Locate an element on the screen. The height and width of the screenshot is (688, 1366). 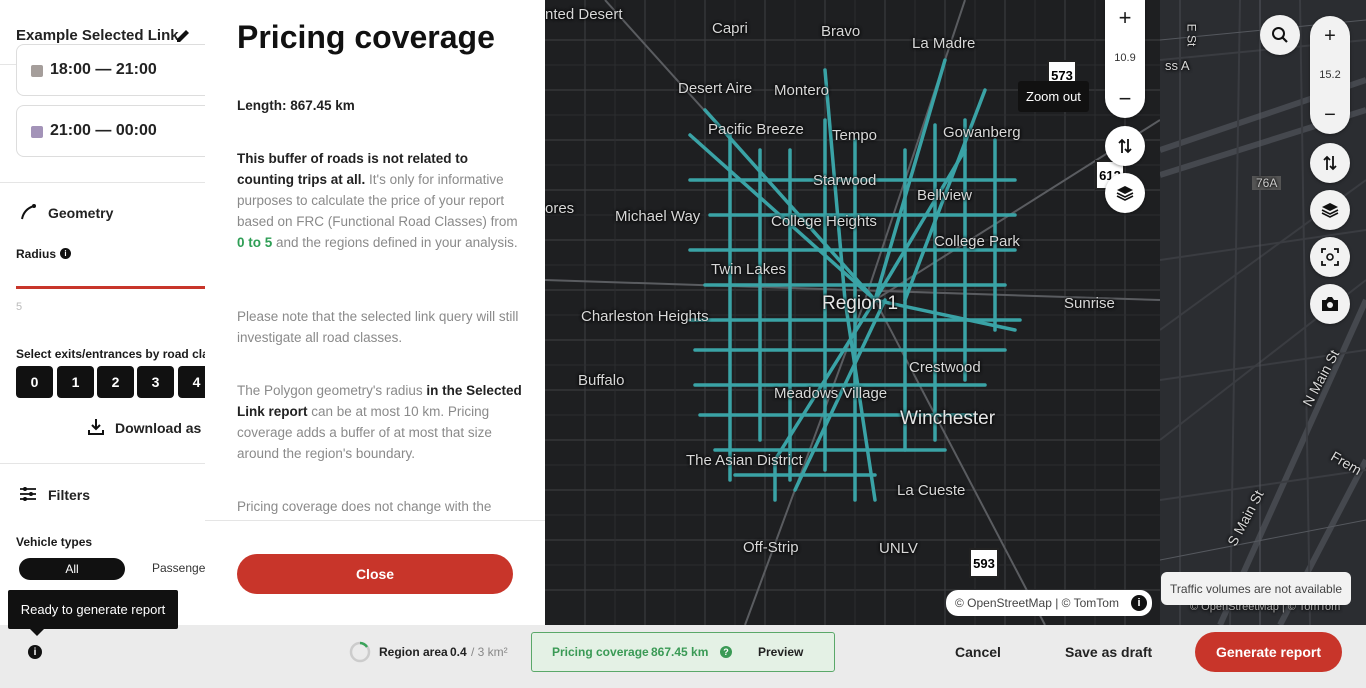
vehicle-passenger-toggle: Passenger is located at coordinates (178, 568).